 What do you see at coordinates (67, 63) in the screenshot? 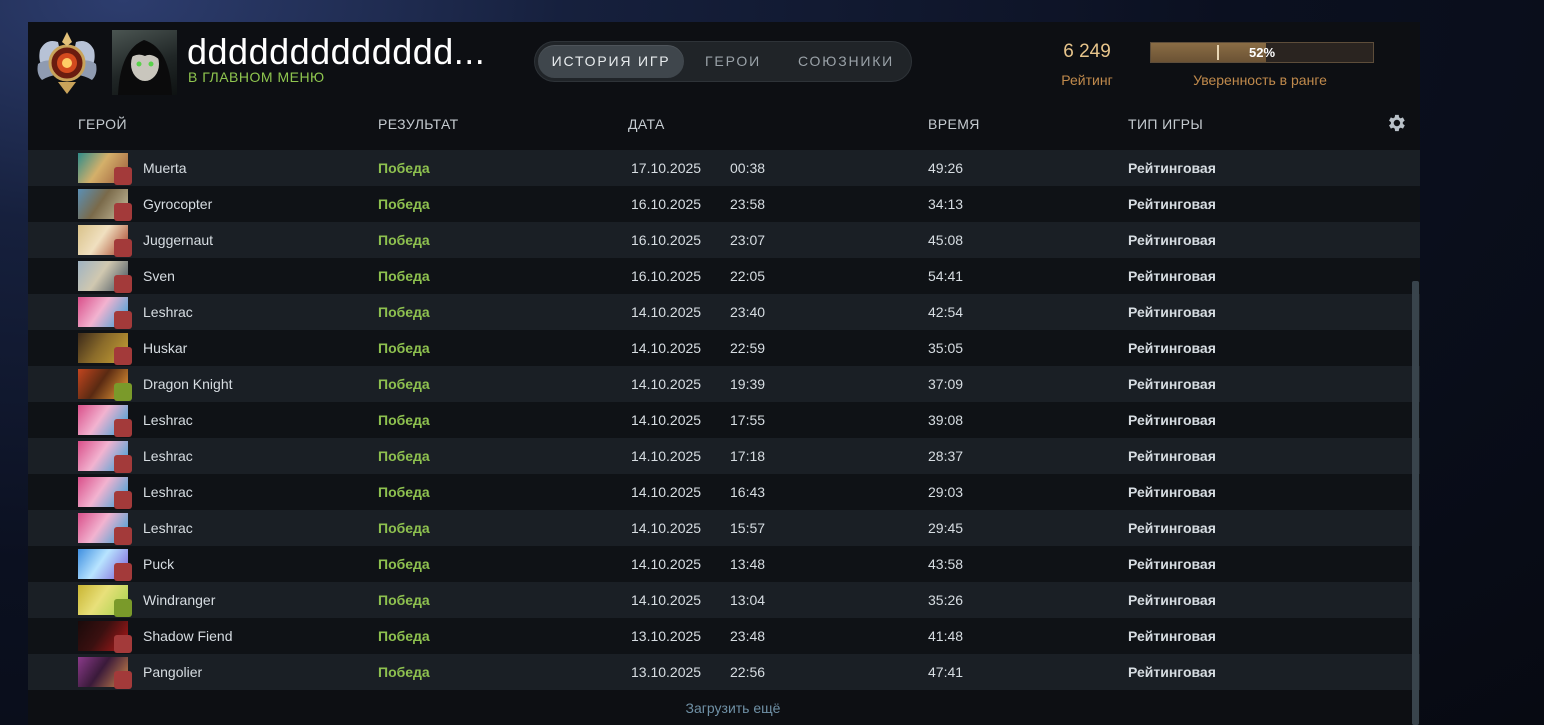
I see `rank-medal-icon` at bounding box center [67, 63].